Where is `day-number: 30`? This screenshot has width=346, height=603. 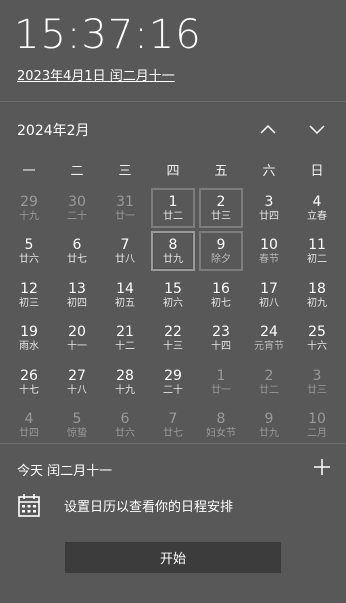
day-number: 30 is located at coordinates (77, 201).